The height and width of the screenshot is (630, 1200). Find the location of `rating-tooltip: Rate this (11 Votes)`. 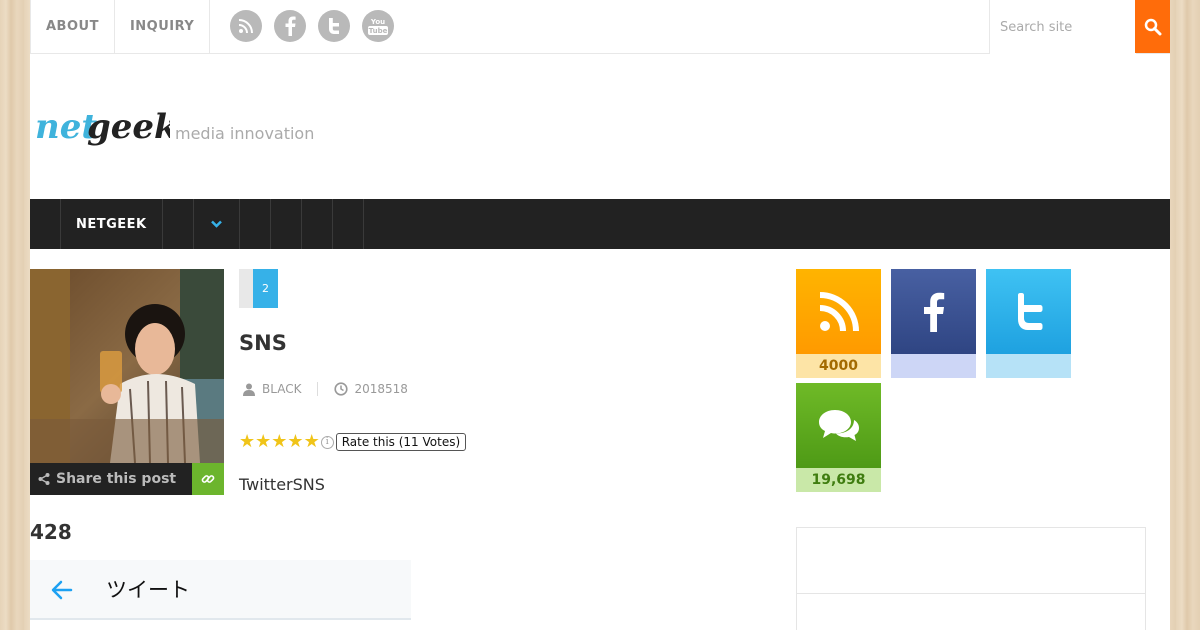

rating-tooltip: Rate this (11 Votes) is located at coordinates (401, 442).